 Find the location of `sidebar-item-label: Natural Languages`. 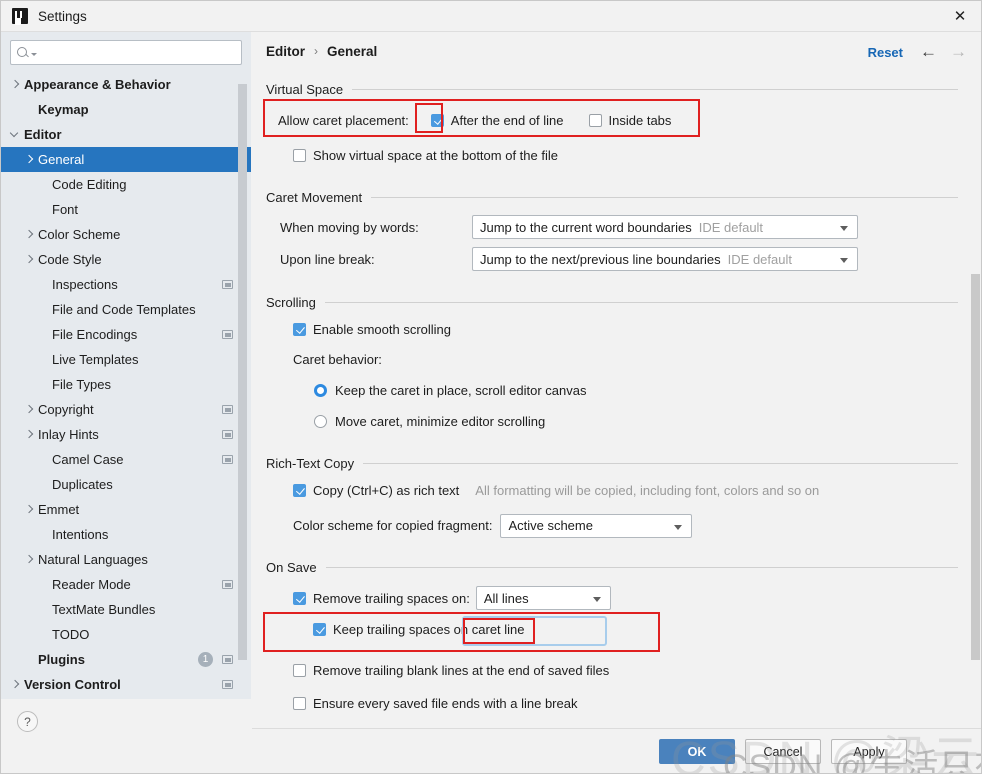

sidebar-item-label: Natural Languages is located at coordinates (93, 559).